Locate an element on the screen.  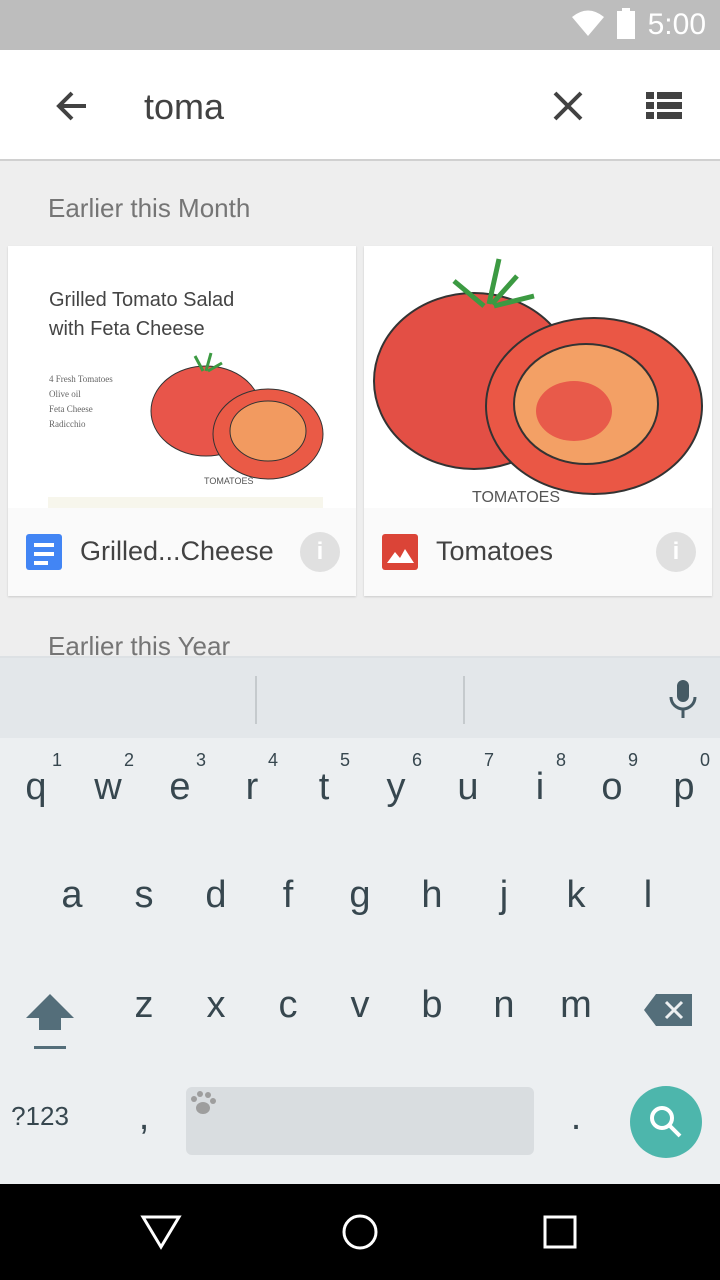
key-hint: 7 is located at coordinates (489, 760).